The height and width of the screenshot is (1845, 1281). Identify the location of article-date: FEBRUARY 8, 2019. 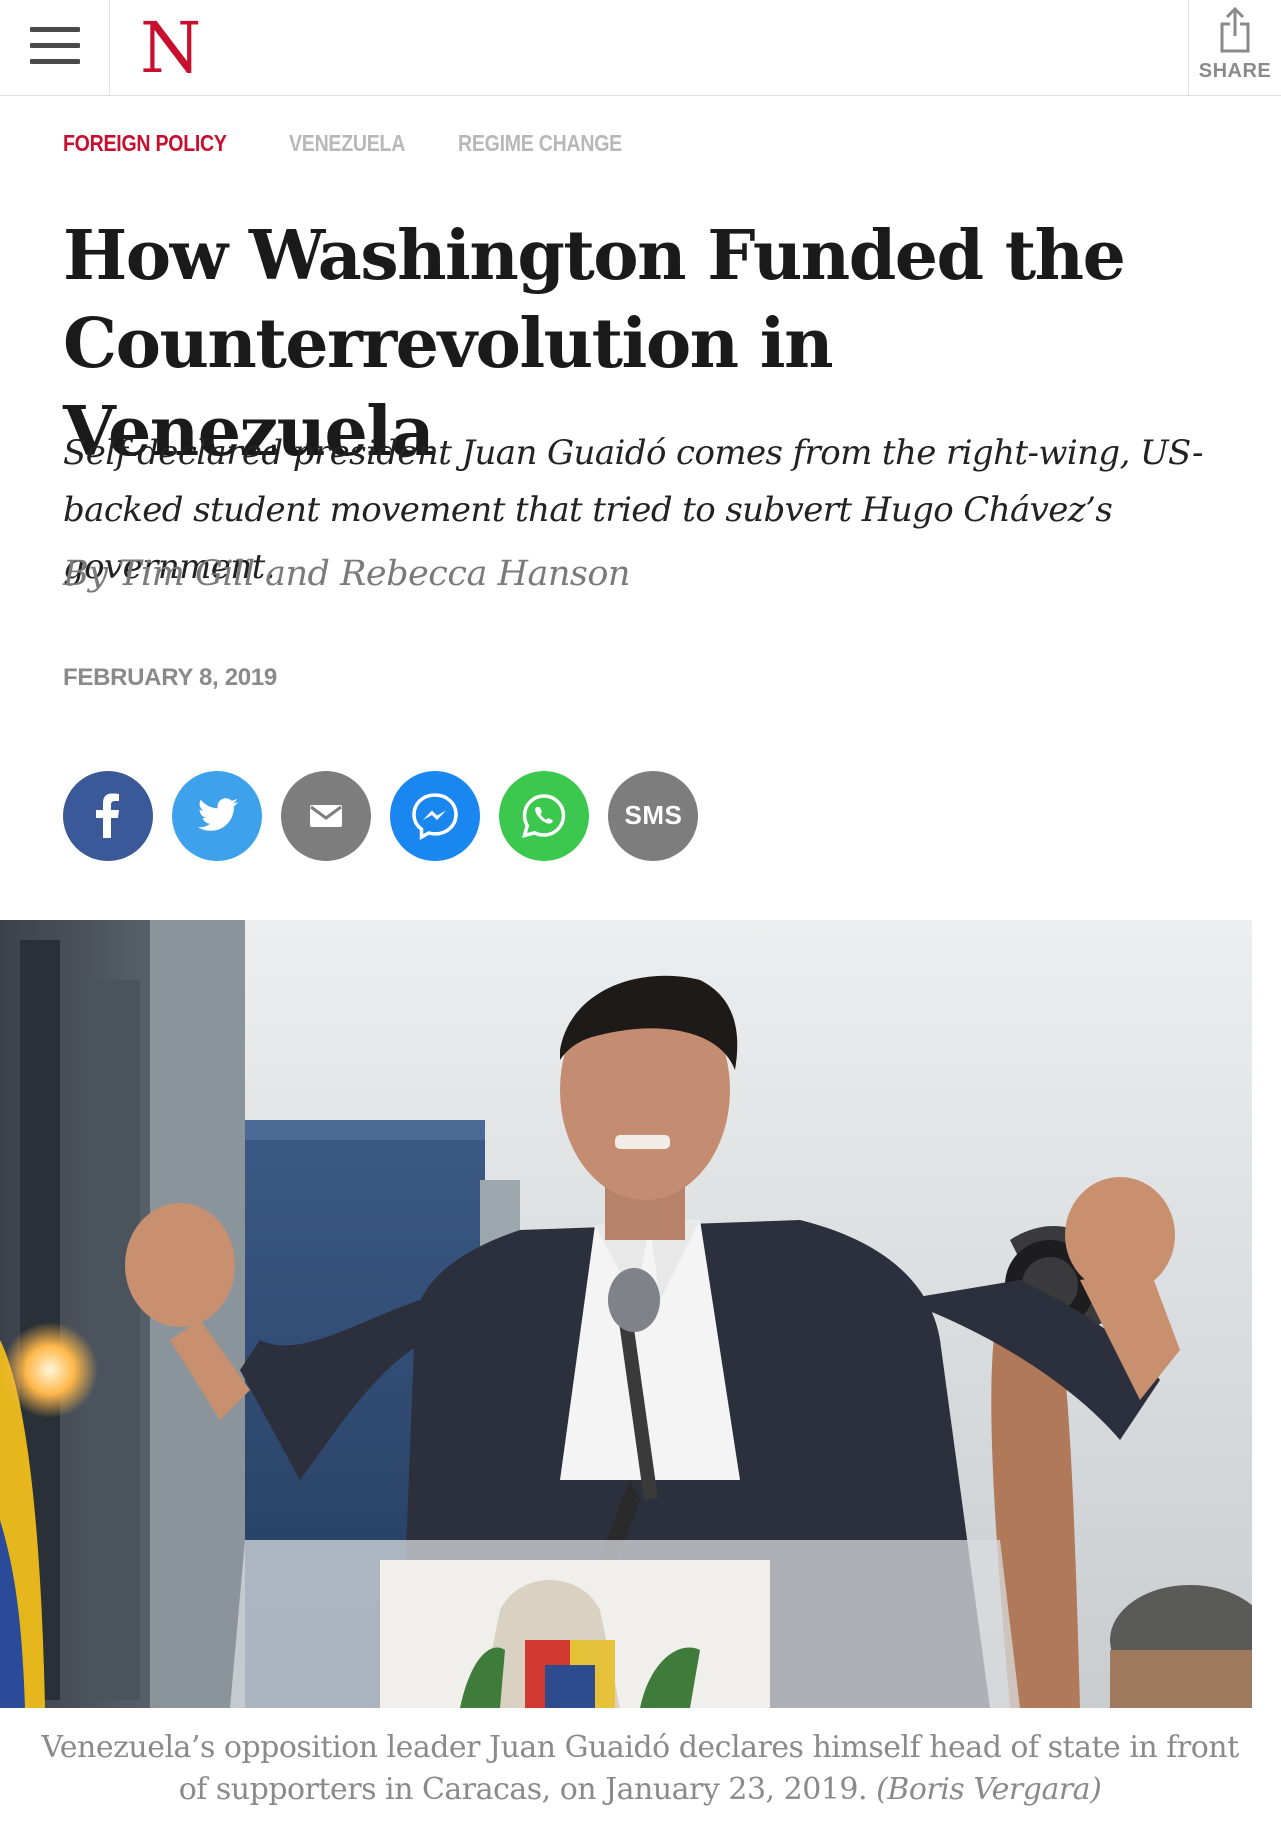
(170, 677).